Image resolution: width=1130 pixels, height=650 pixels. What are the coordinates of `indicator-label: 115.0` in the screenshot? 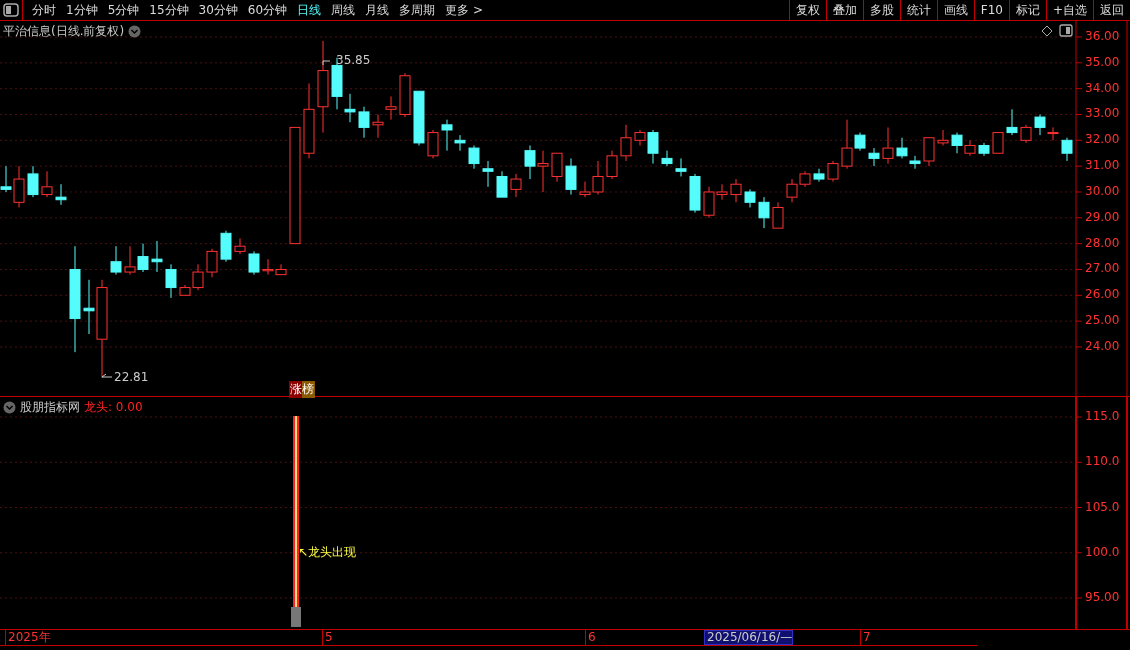 It's located at (1102, 416).